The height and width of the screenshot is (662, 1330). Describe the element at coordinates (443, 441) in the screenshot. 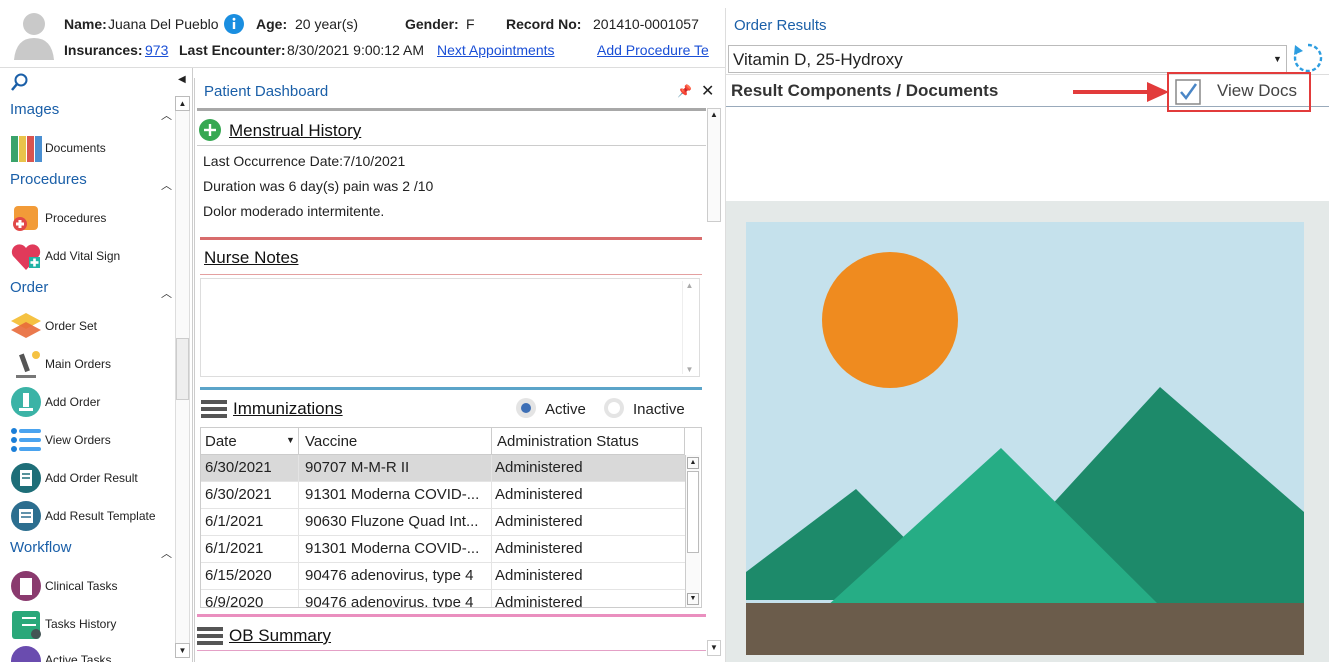

I see `grid-header: Date ▼ Vaccine Administration Status` at that location.